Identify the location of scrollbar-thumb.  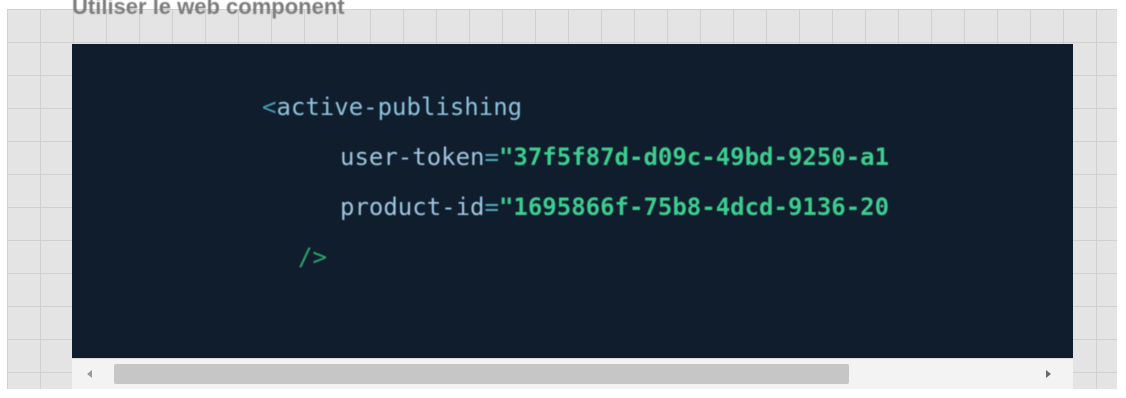
(481, 374).